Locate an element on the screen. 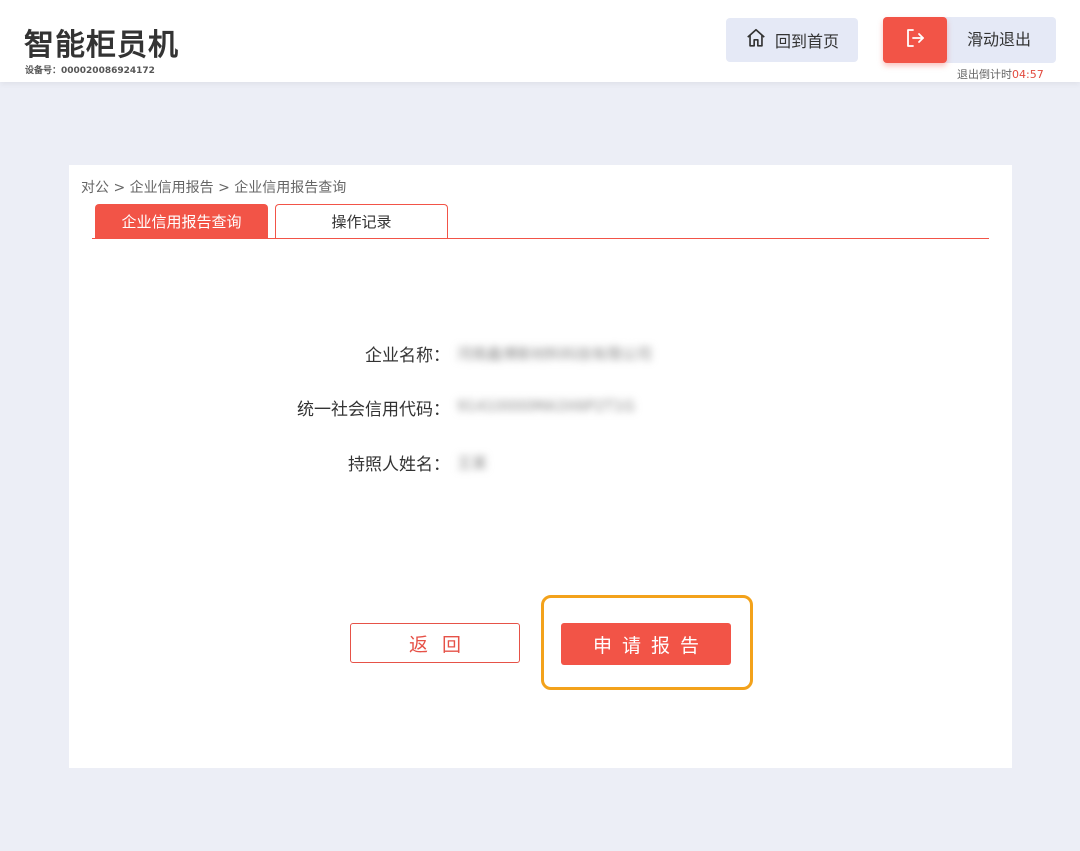 The image size is (1080, 851). home-button: 回到首页 is located at coordinates (792, 40).